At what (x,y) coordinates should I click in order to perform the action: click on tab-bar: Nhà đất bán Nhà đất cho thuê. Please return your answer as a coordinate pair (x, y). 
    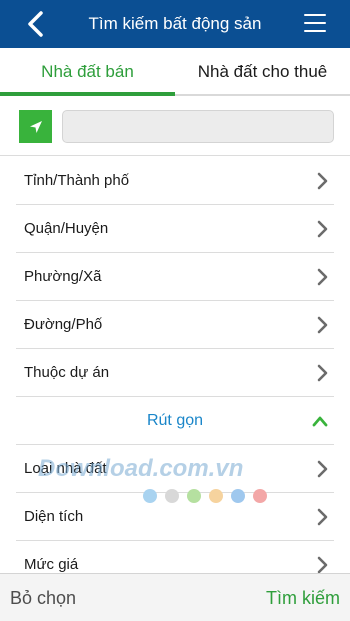
    Looking at the image, I should click on (175, 72).